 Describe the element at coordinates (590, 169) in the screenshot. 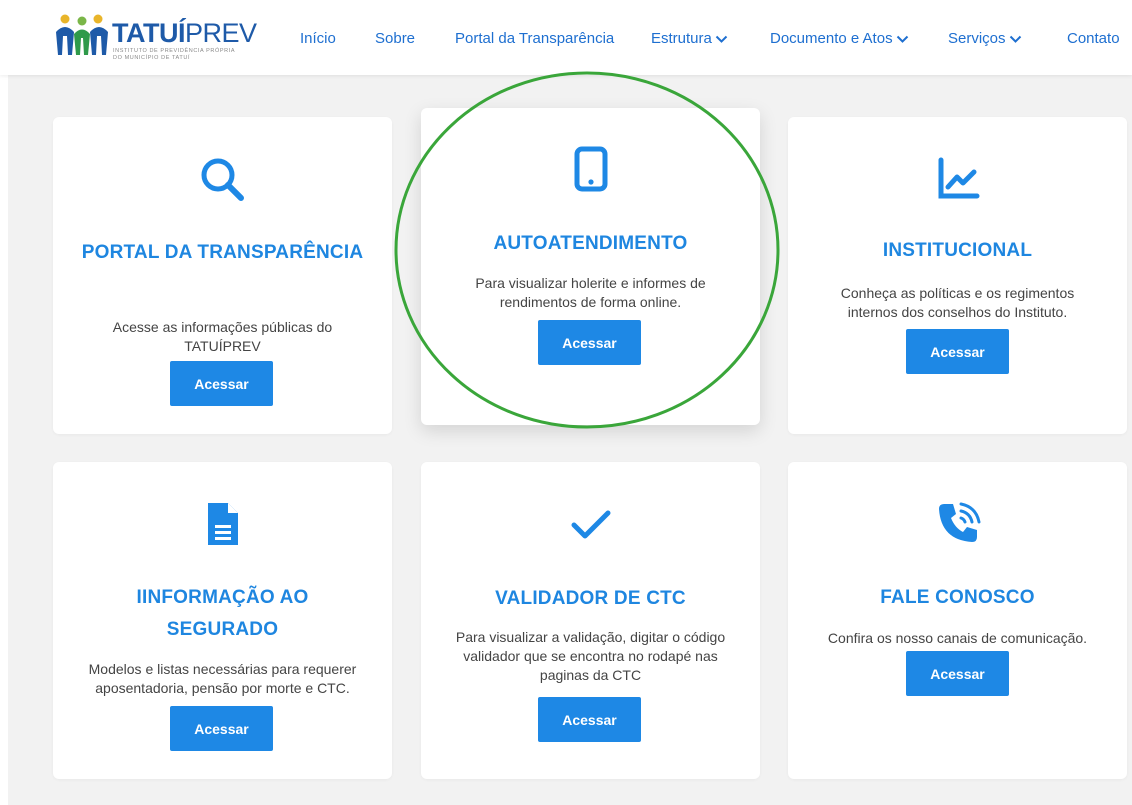

I see `smartphone-icon` at that location.